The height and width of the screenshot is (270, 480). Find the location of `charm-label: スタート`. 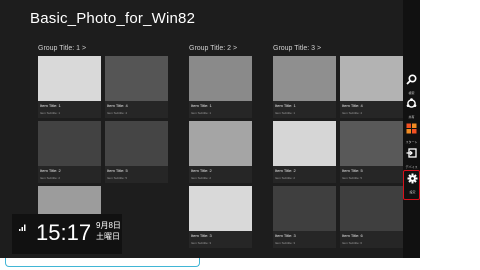

charm-label: スタート is located at coordinates (411, 142).